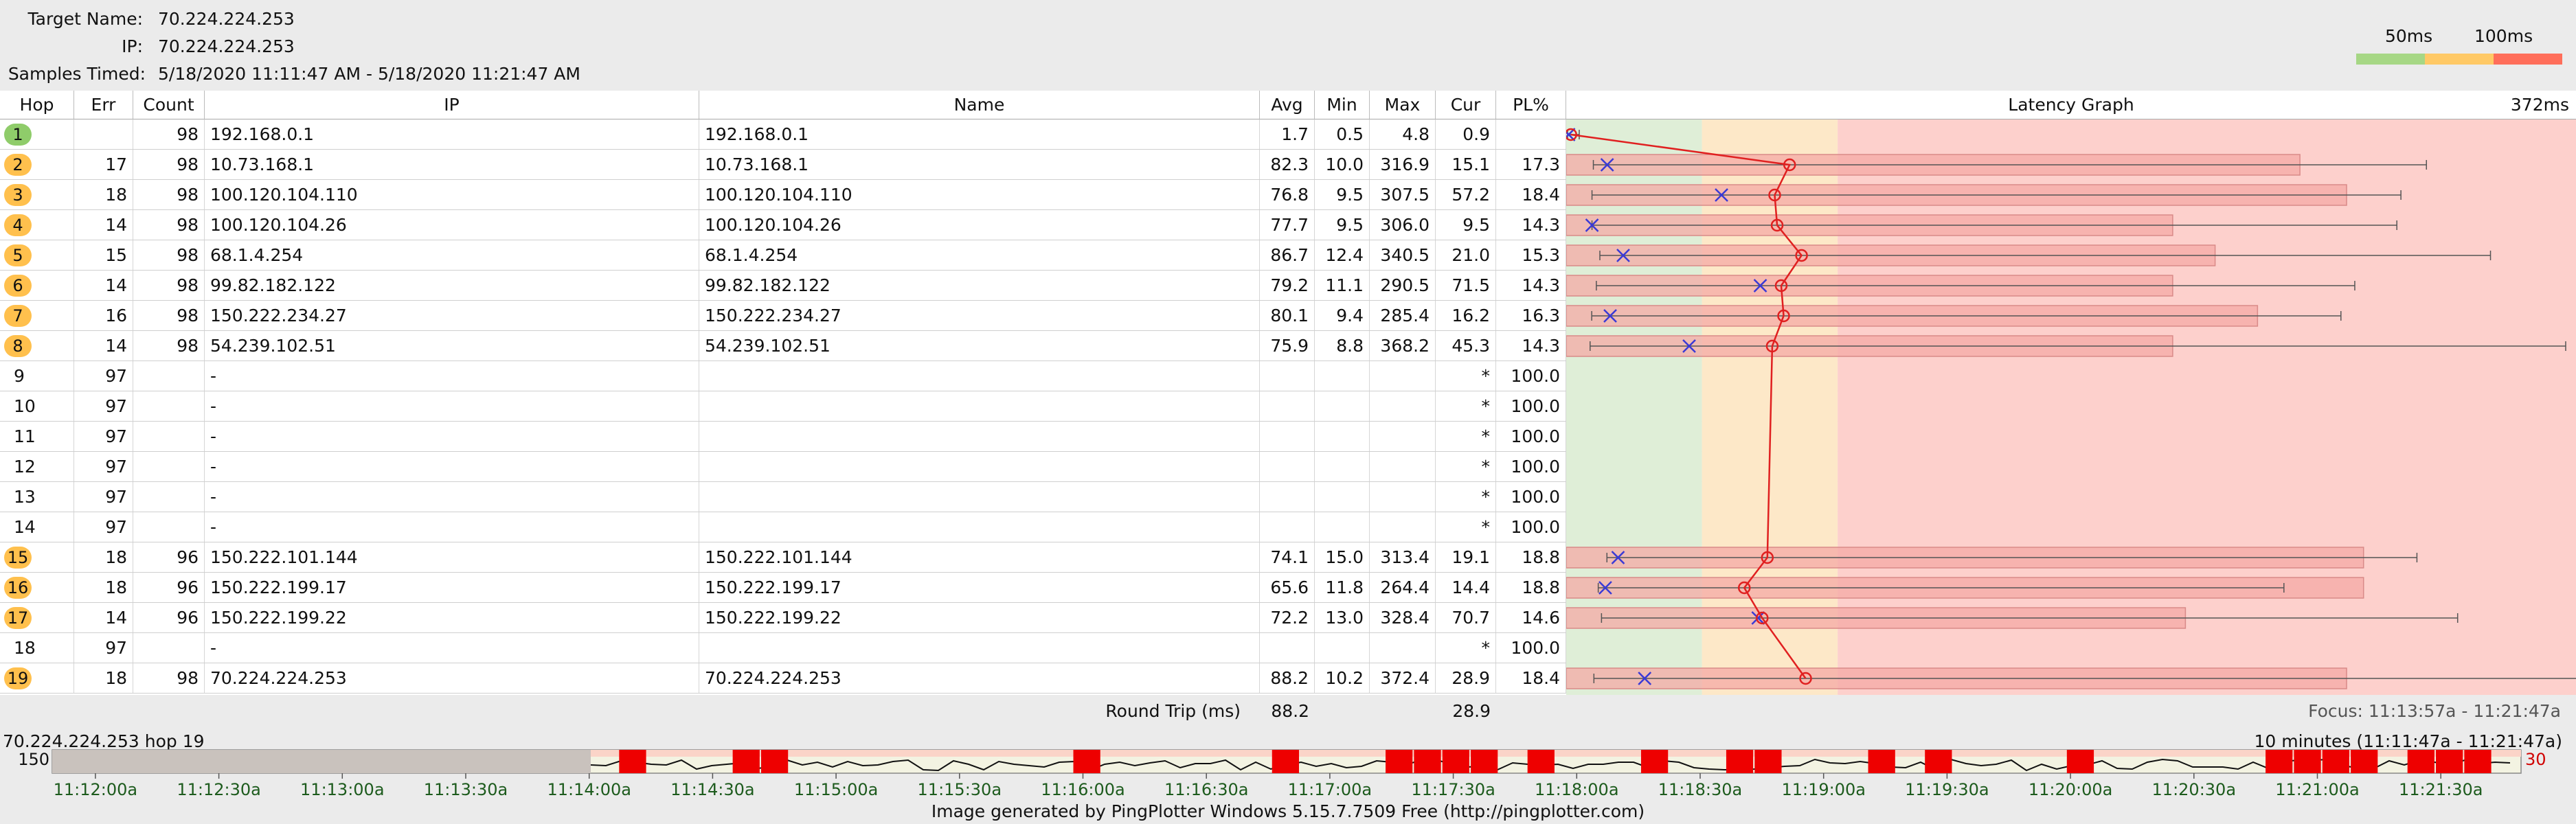 This screenshot has width=2576, height=824. Describe the element at coordinates (18, 286) in the screenshot. I see `hop-number-badge: 6` at that location.